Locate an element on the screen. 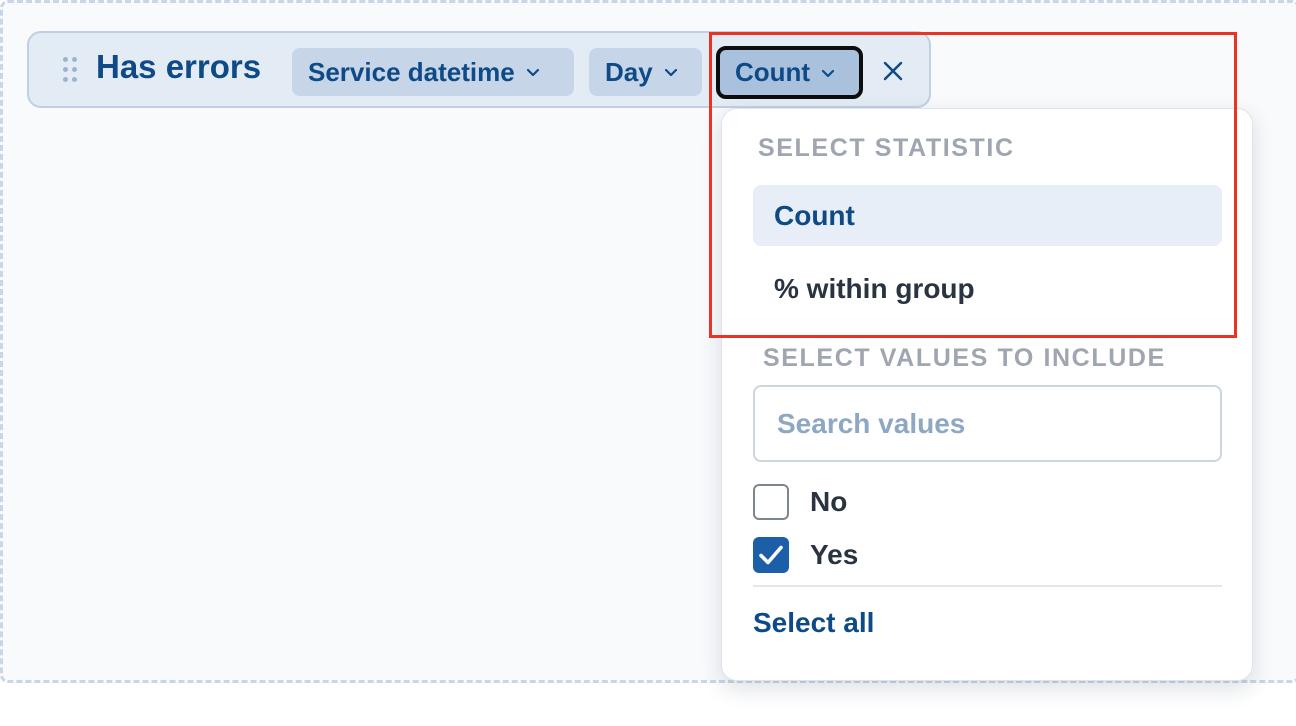 Image resolution: width=1296 pixels, height=726 pixels. day-dropdown: Day is located at coordinates (645, 72).